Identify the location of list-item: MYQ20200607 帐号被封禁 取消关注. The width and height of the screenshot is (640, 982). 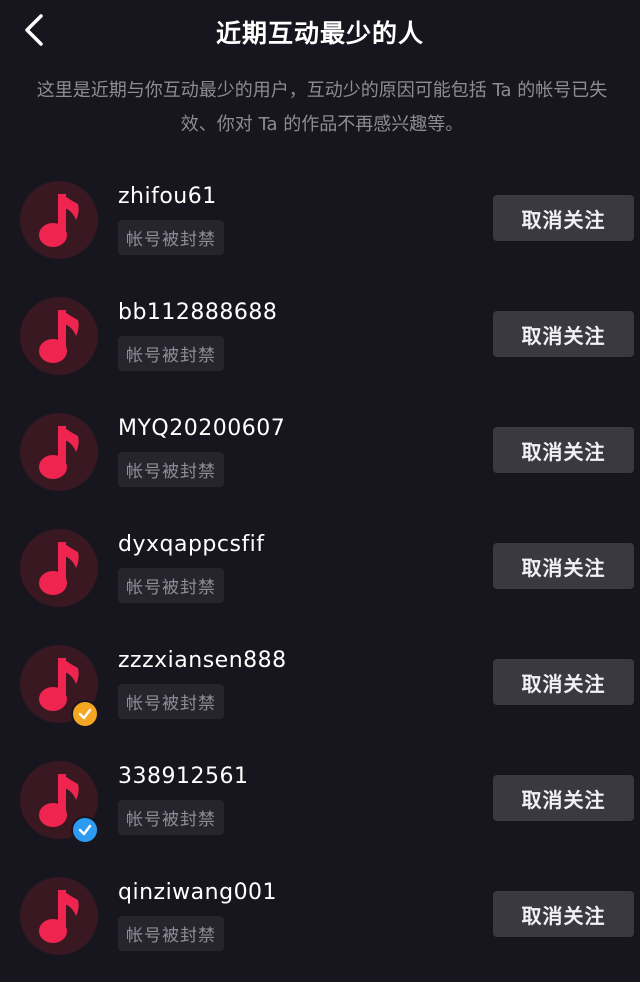
(320, 460).